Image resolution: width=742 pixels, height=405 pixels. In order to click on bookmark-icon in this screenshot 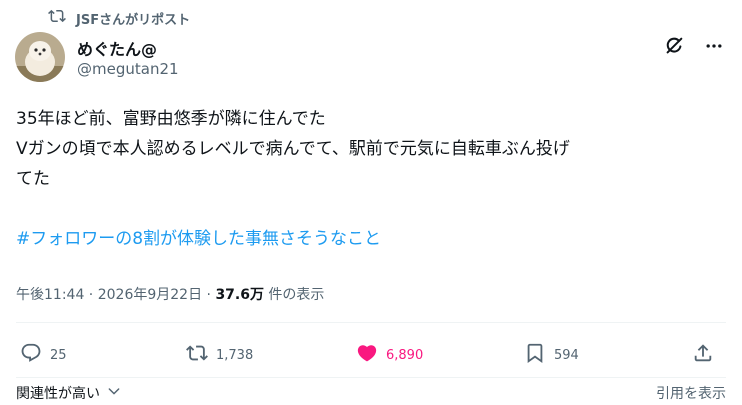, I will do `click(535, 355)`.